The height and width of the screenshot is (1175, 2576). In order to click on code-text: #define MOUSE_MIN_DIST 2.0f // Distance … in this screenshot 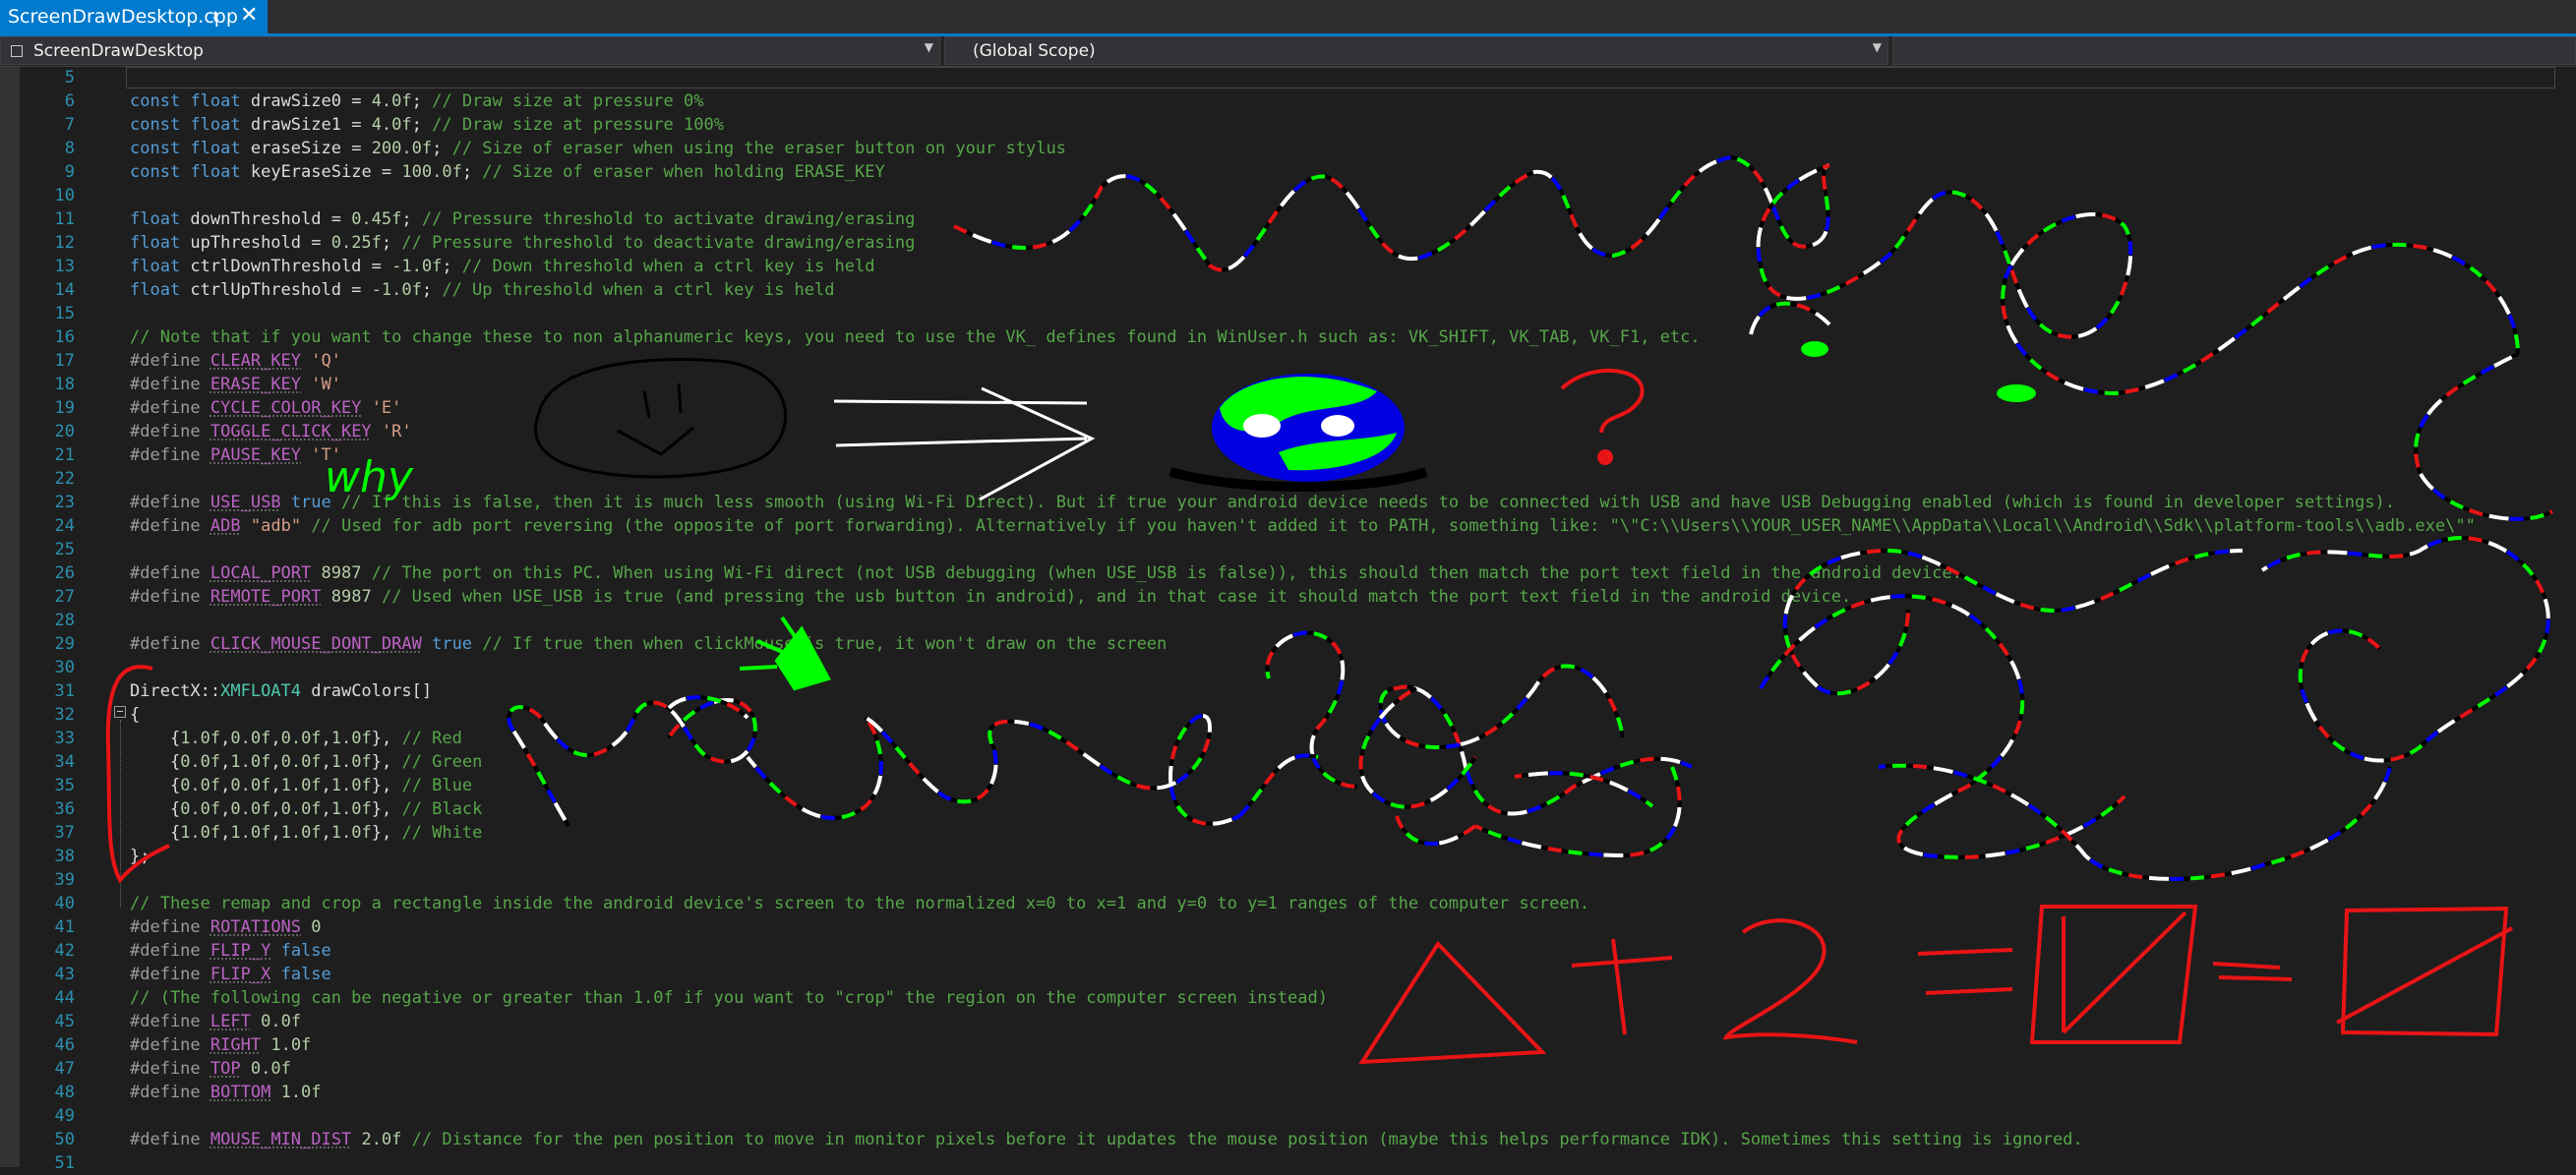, I will do `click(1106, 1139)`.